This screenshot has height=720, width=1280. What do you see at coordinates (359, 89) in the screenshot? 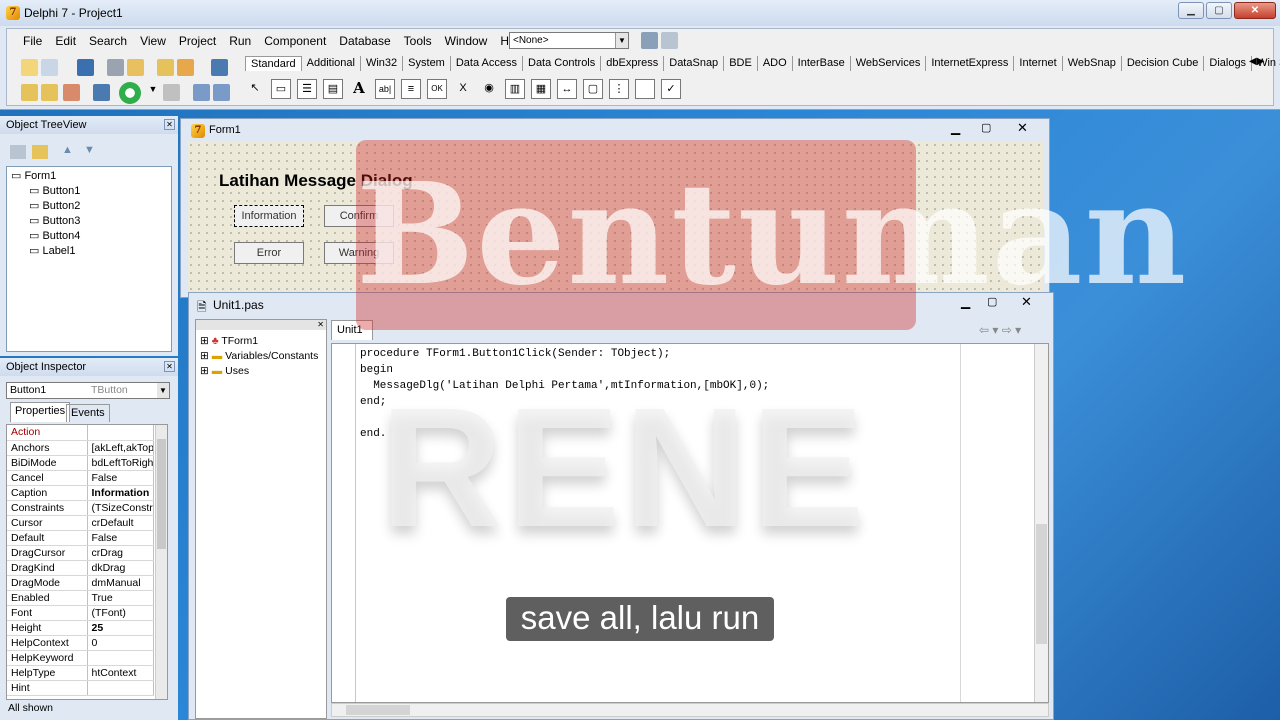
I see `label-icon: A` at bounding box center [359, 89].